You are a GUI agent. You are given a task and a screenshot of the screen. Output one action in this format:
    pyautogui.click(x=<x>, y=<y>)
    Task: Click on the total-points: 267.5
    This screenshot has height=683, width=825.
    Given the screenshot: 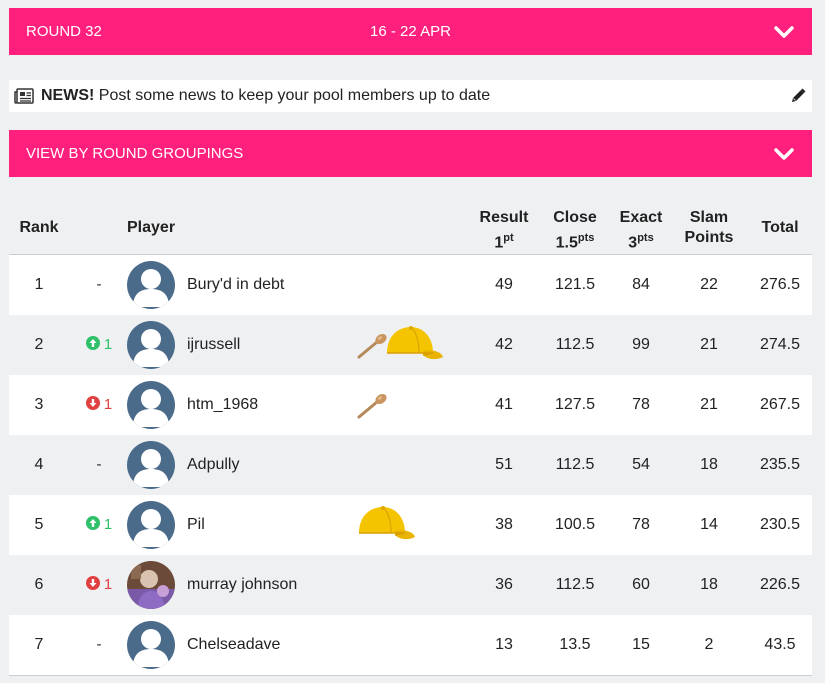 What is the action you would take?
    pyautogui.click(x=780, y=404)
    